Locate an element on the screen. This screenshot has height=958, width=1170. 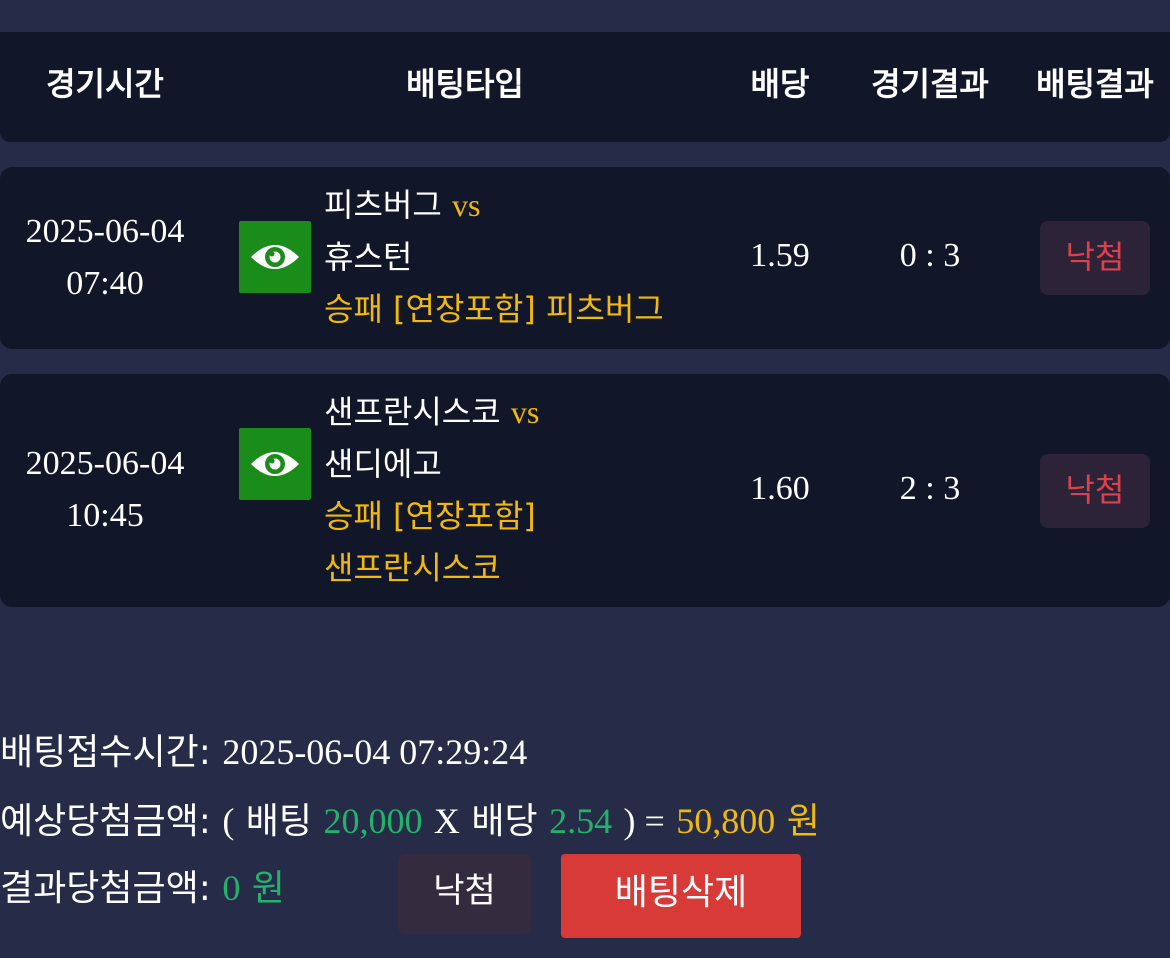
bet-word: 배팅 is located at coordinates (279, 821).